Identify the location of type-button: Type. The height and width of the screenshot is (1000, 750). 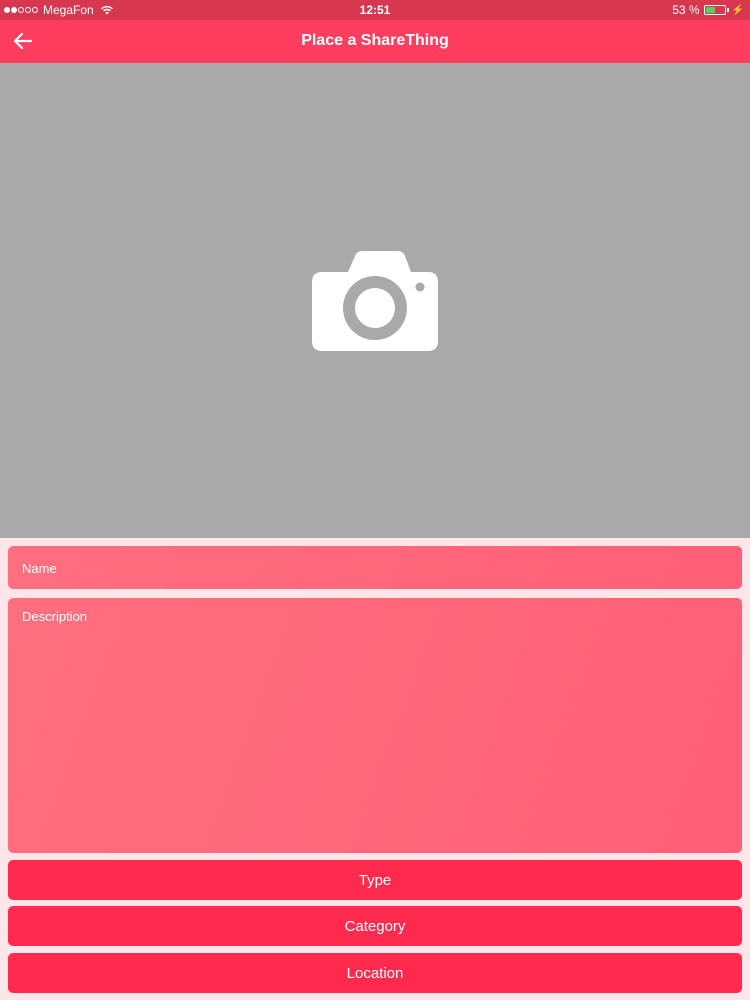
(375, 880).